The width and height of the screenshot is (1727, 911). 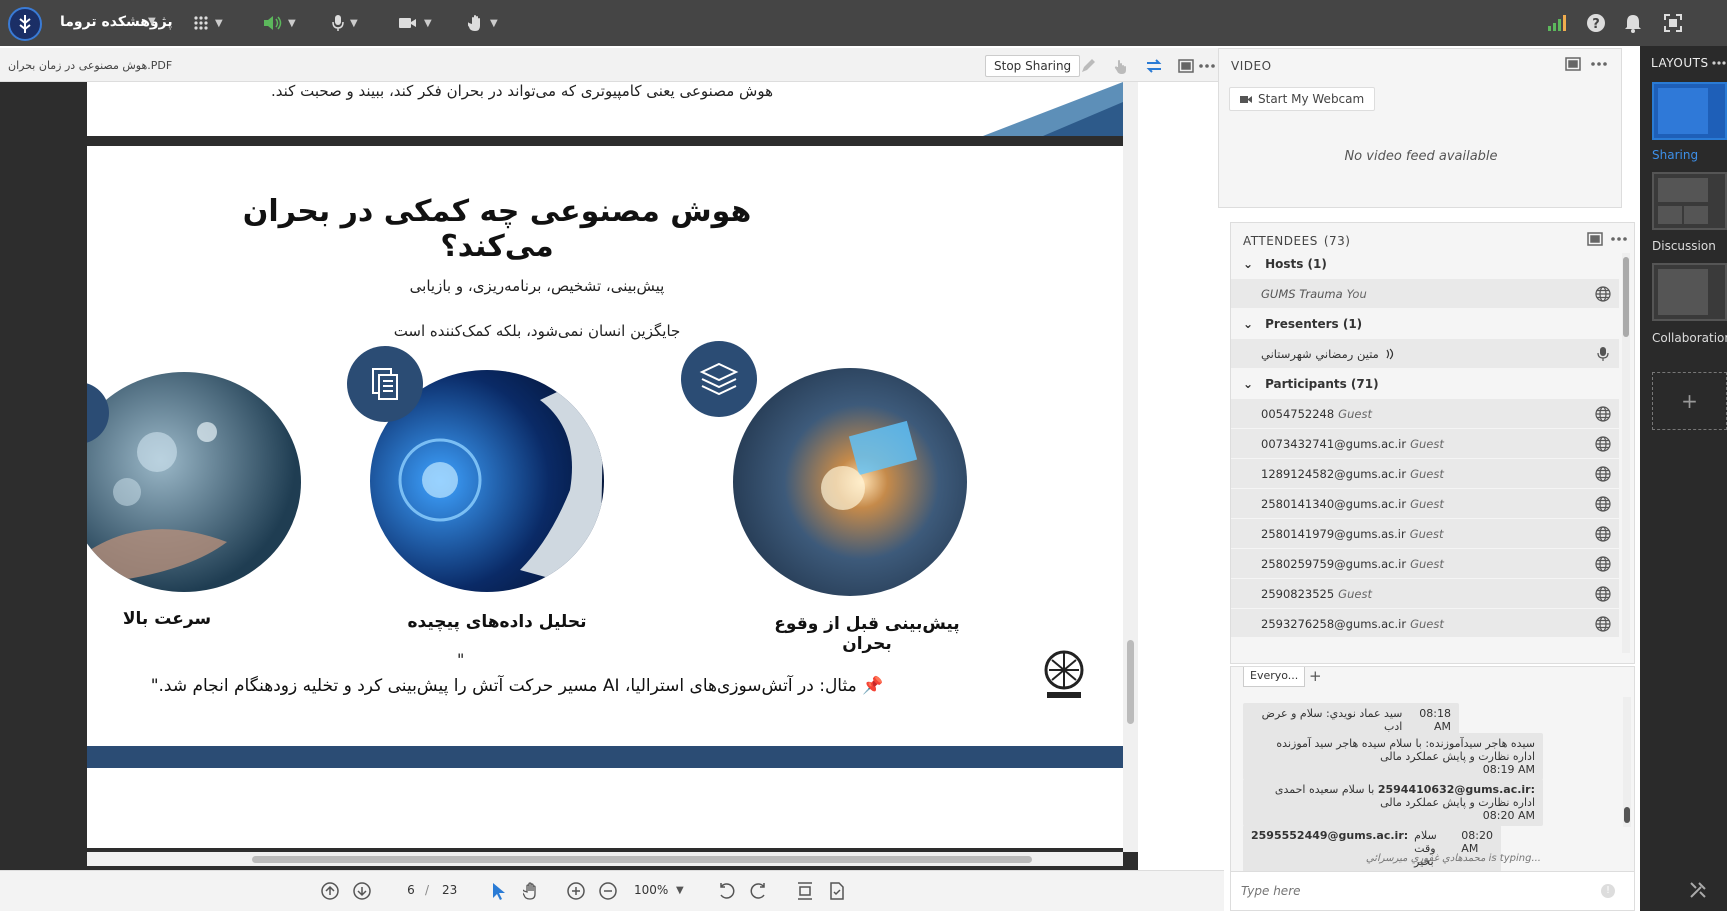 What do you see at coordinates (1684, 246) in the screenshot?
I see `layout-label-discussion: Discussion` at bounding box center [1684, 246].